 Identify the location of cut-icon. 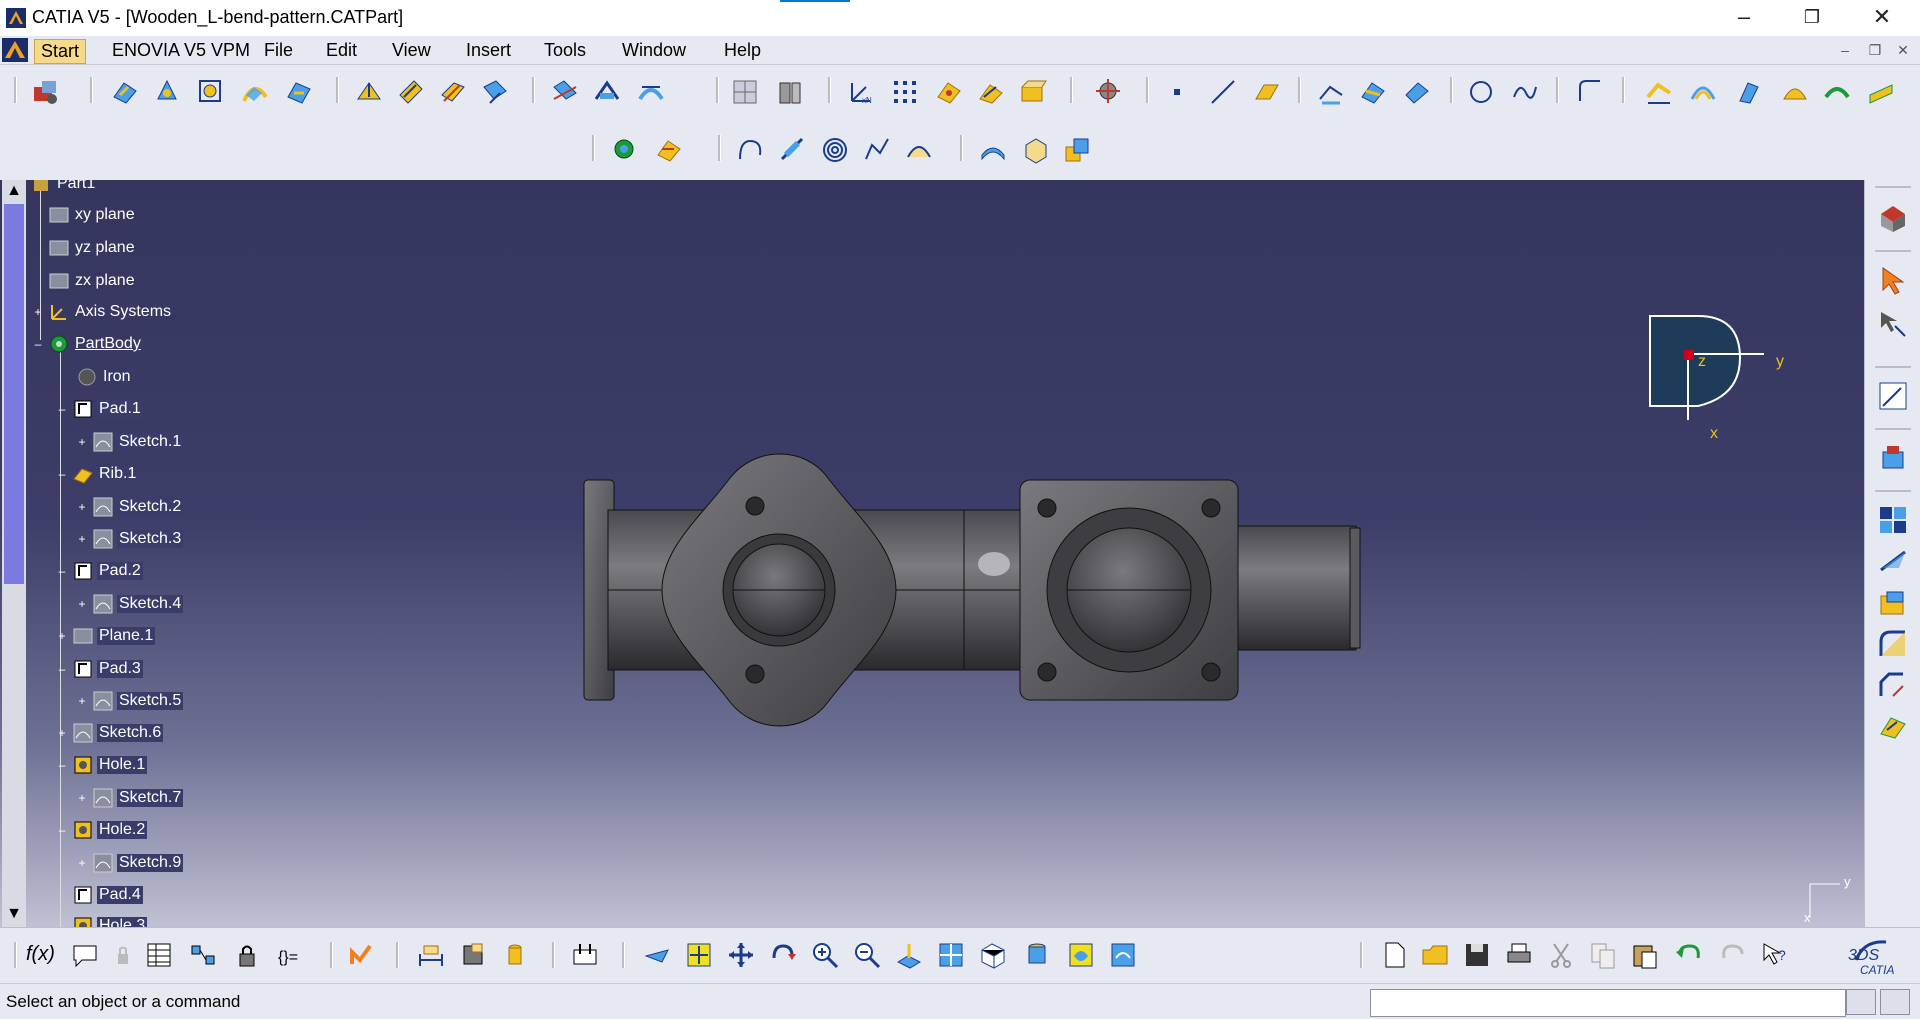
(1561, 955).